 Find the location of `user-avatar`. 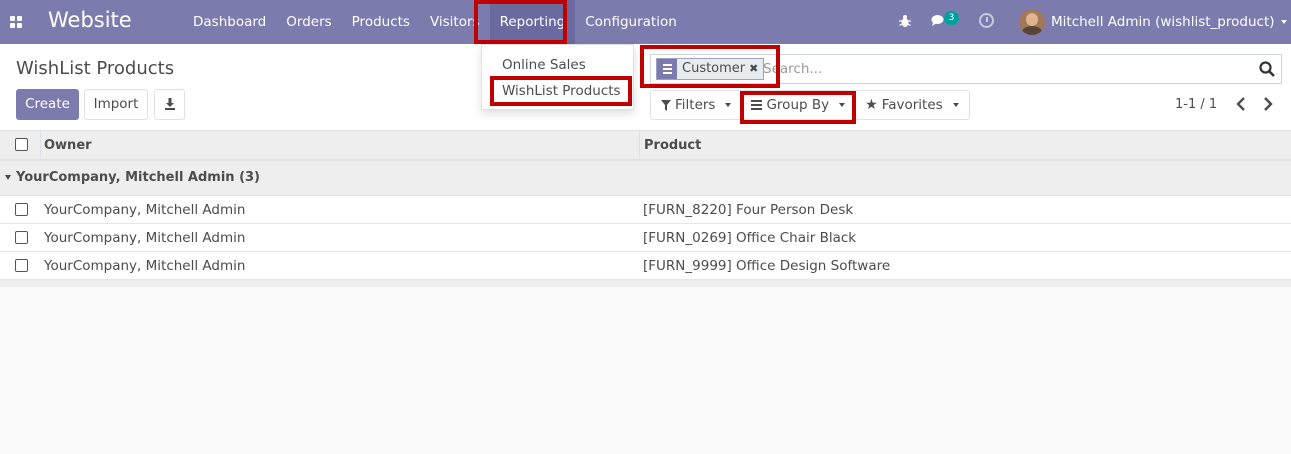

user-avatar is located at coordinates (1032, 22).